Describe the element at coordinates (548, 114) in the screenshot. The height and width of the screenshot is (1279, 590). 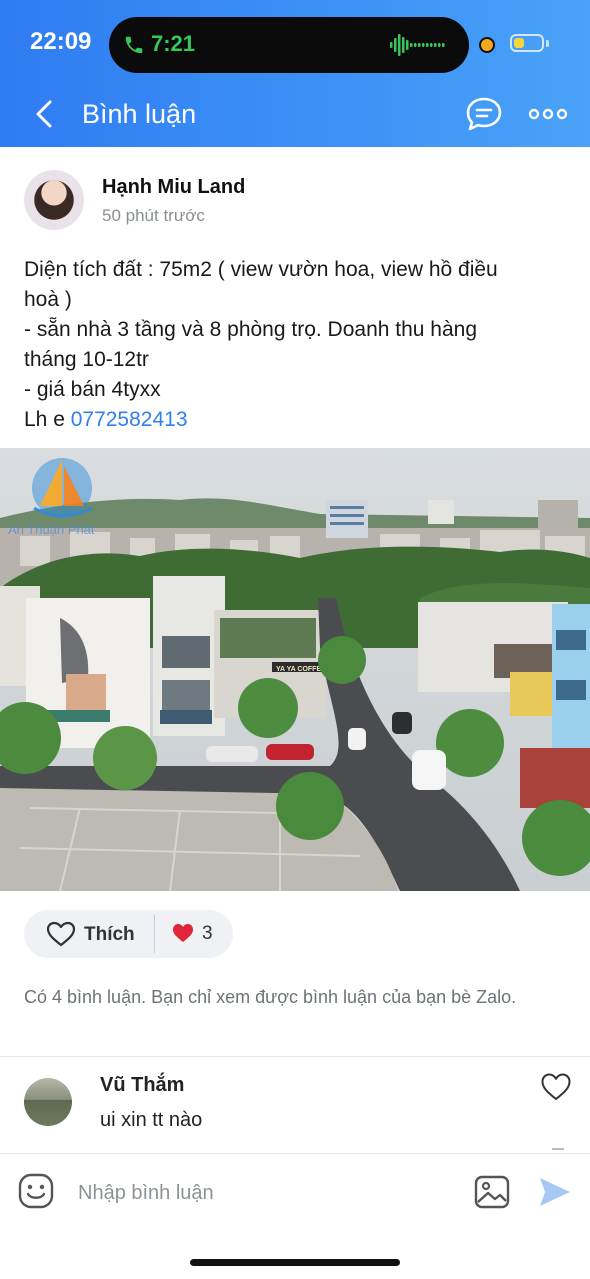
I see `more-horizontal-icon` at that location.